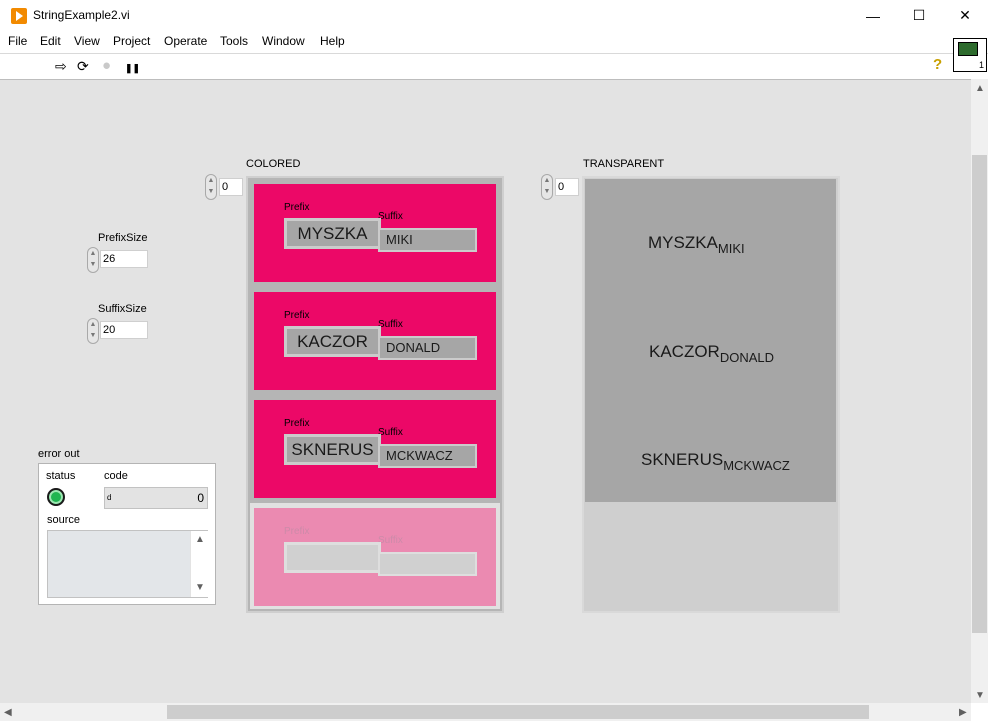 The width and height of the screenshot is (988, 721). I want to click on prefix-string-indicator: SKNERUS, so click(682, 459).